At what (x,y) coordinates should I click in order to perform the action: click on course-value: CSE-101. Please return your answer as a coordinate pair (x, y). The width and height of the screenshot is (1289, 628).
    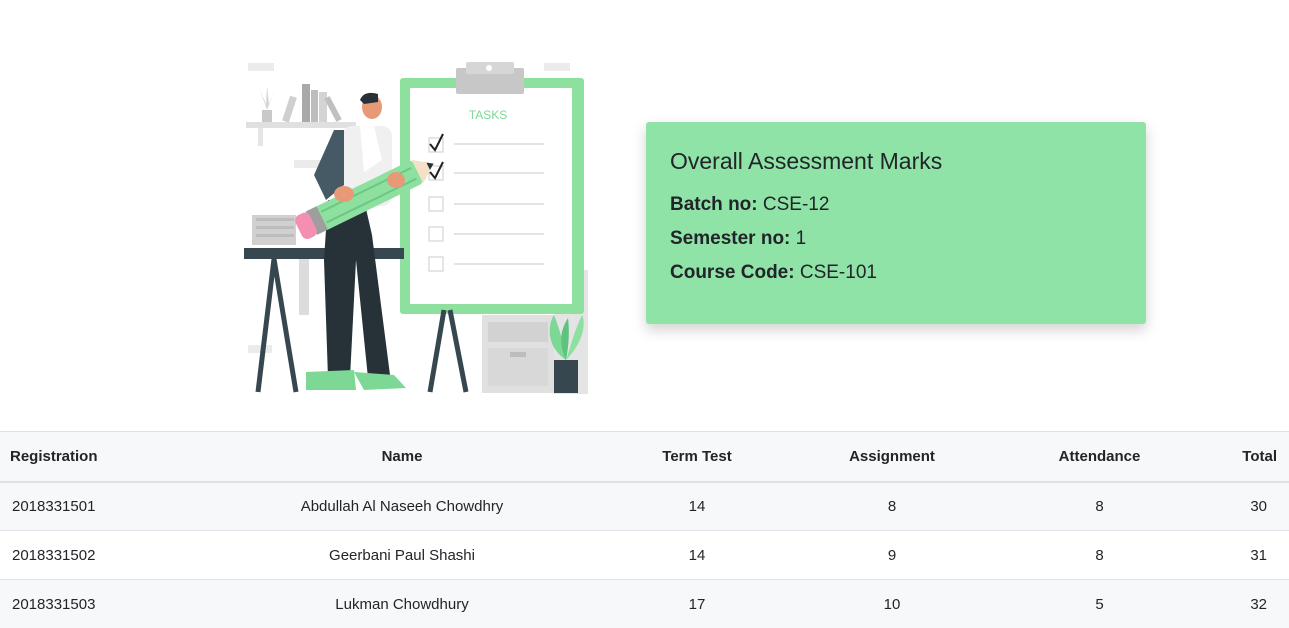
    Looking at the image, I should click on (838, 272).